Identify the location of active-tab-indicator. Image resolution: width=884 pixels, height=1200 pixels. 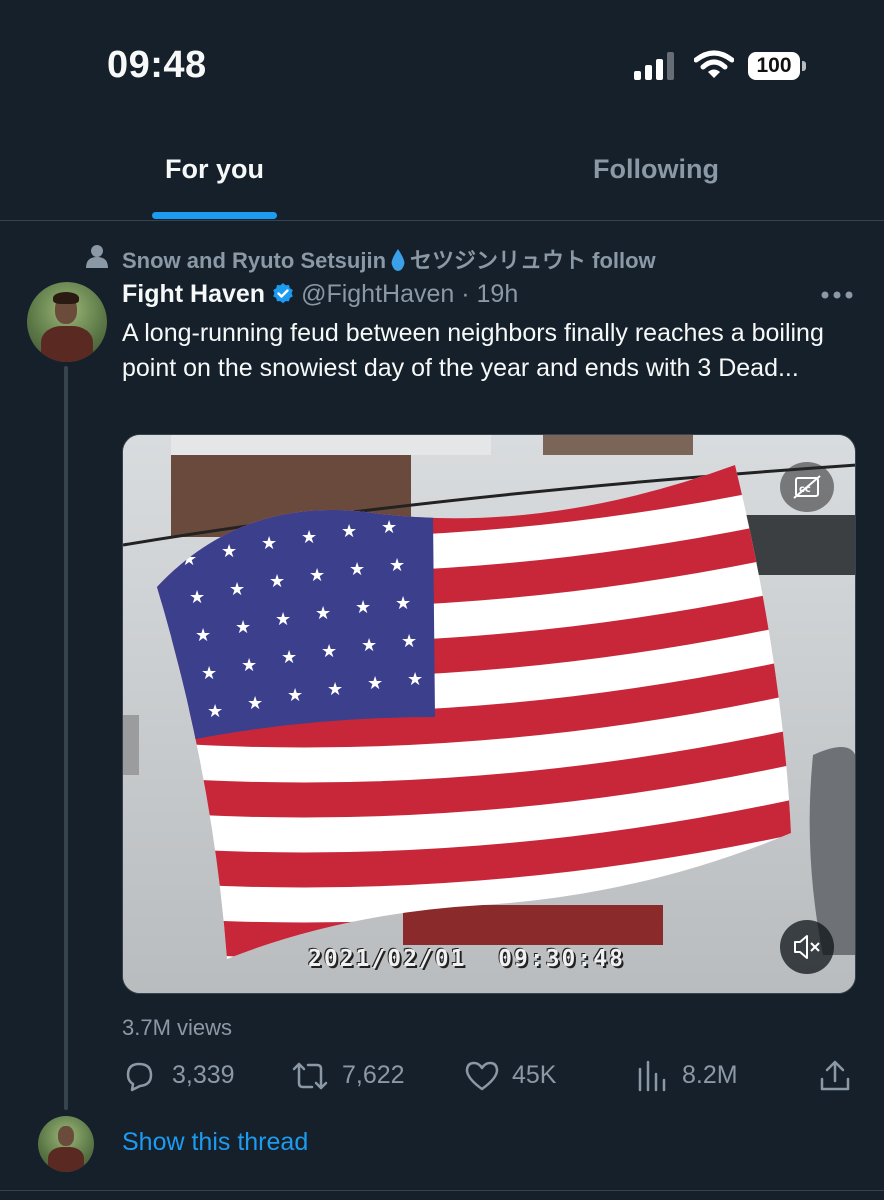
(214, 215).